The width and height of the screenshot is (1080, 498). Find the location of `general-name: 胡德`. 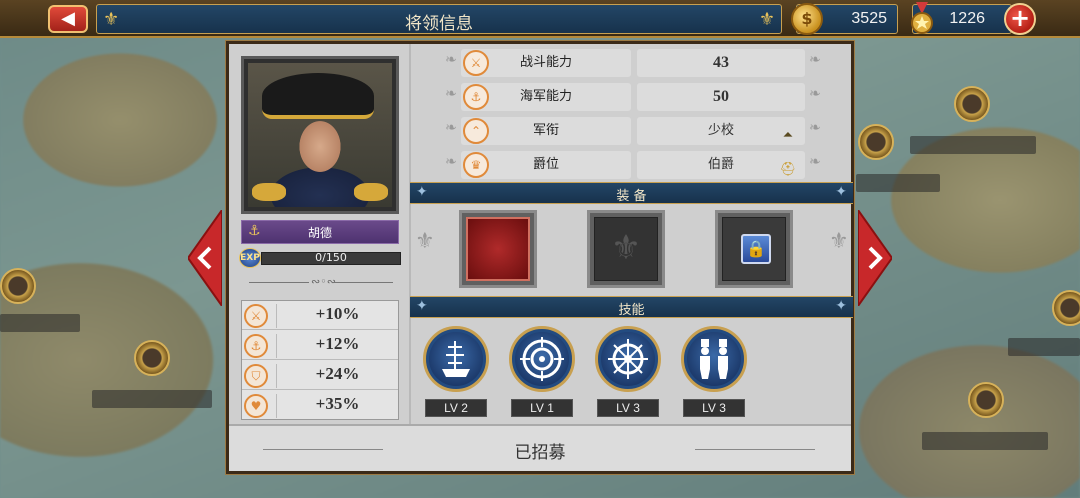

general-name: 胡德 is located at coordinates (319, 233).